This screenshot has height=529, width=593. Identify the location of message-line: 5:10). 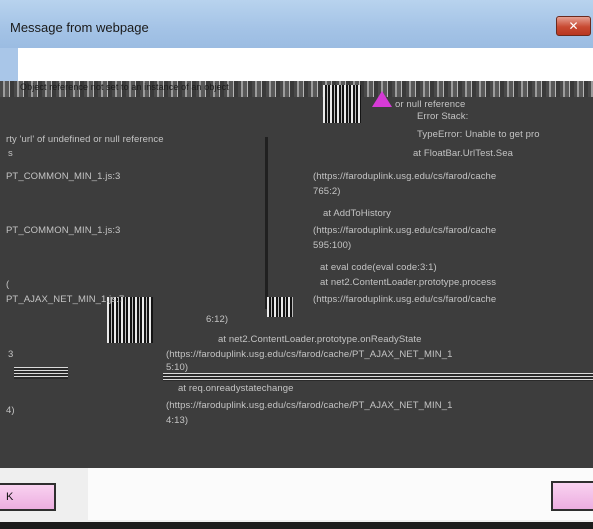
(177, 367).